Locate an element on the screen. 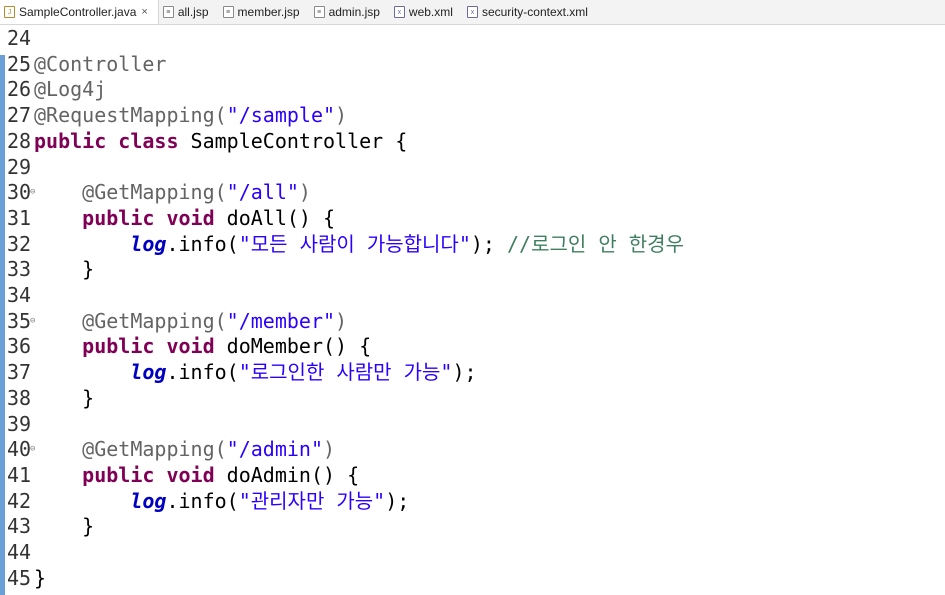 Image resolution: width=945 pixels, height=595 pixels. code-text: public void doAll() { is located at coordinates (184, 218).